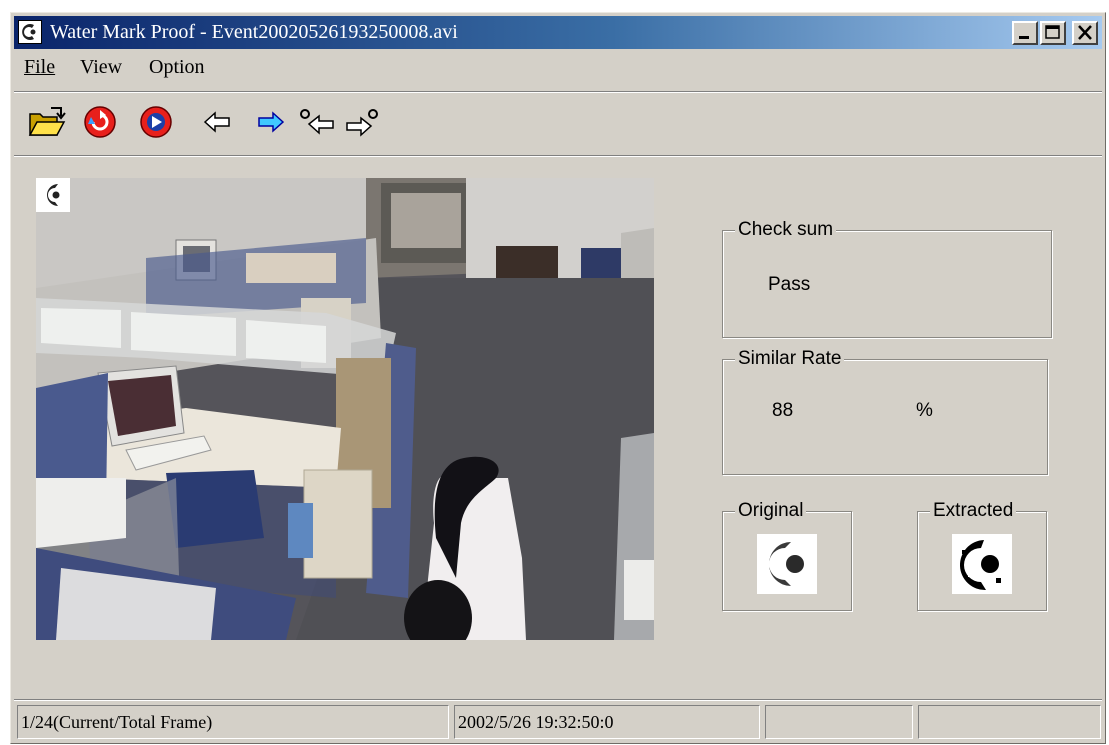 Image resolution: width=1109 pixels, height=745 pixels. Describe the element at coordinates (30, 32) in the screenshot. I see `app-logo-icon` at that location.